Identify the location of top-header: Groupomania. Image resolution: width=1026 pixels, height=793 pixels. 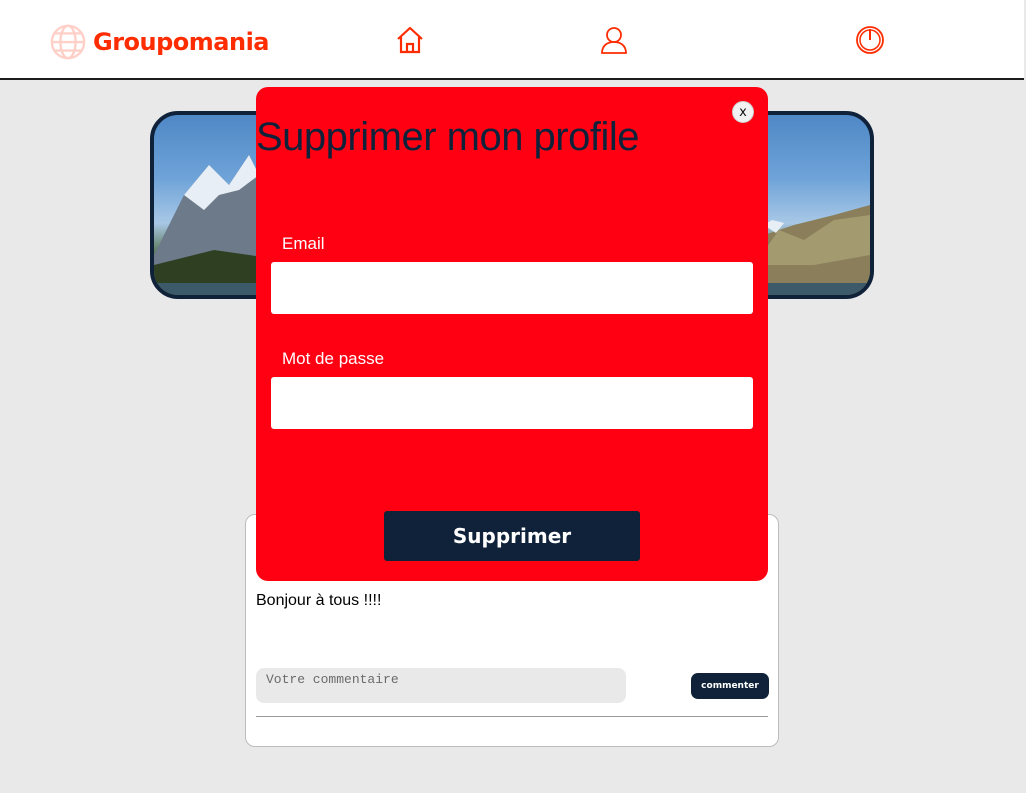
(512, 40).